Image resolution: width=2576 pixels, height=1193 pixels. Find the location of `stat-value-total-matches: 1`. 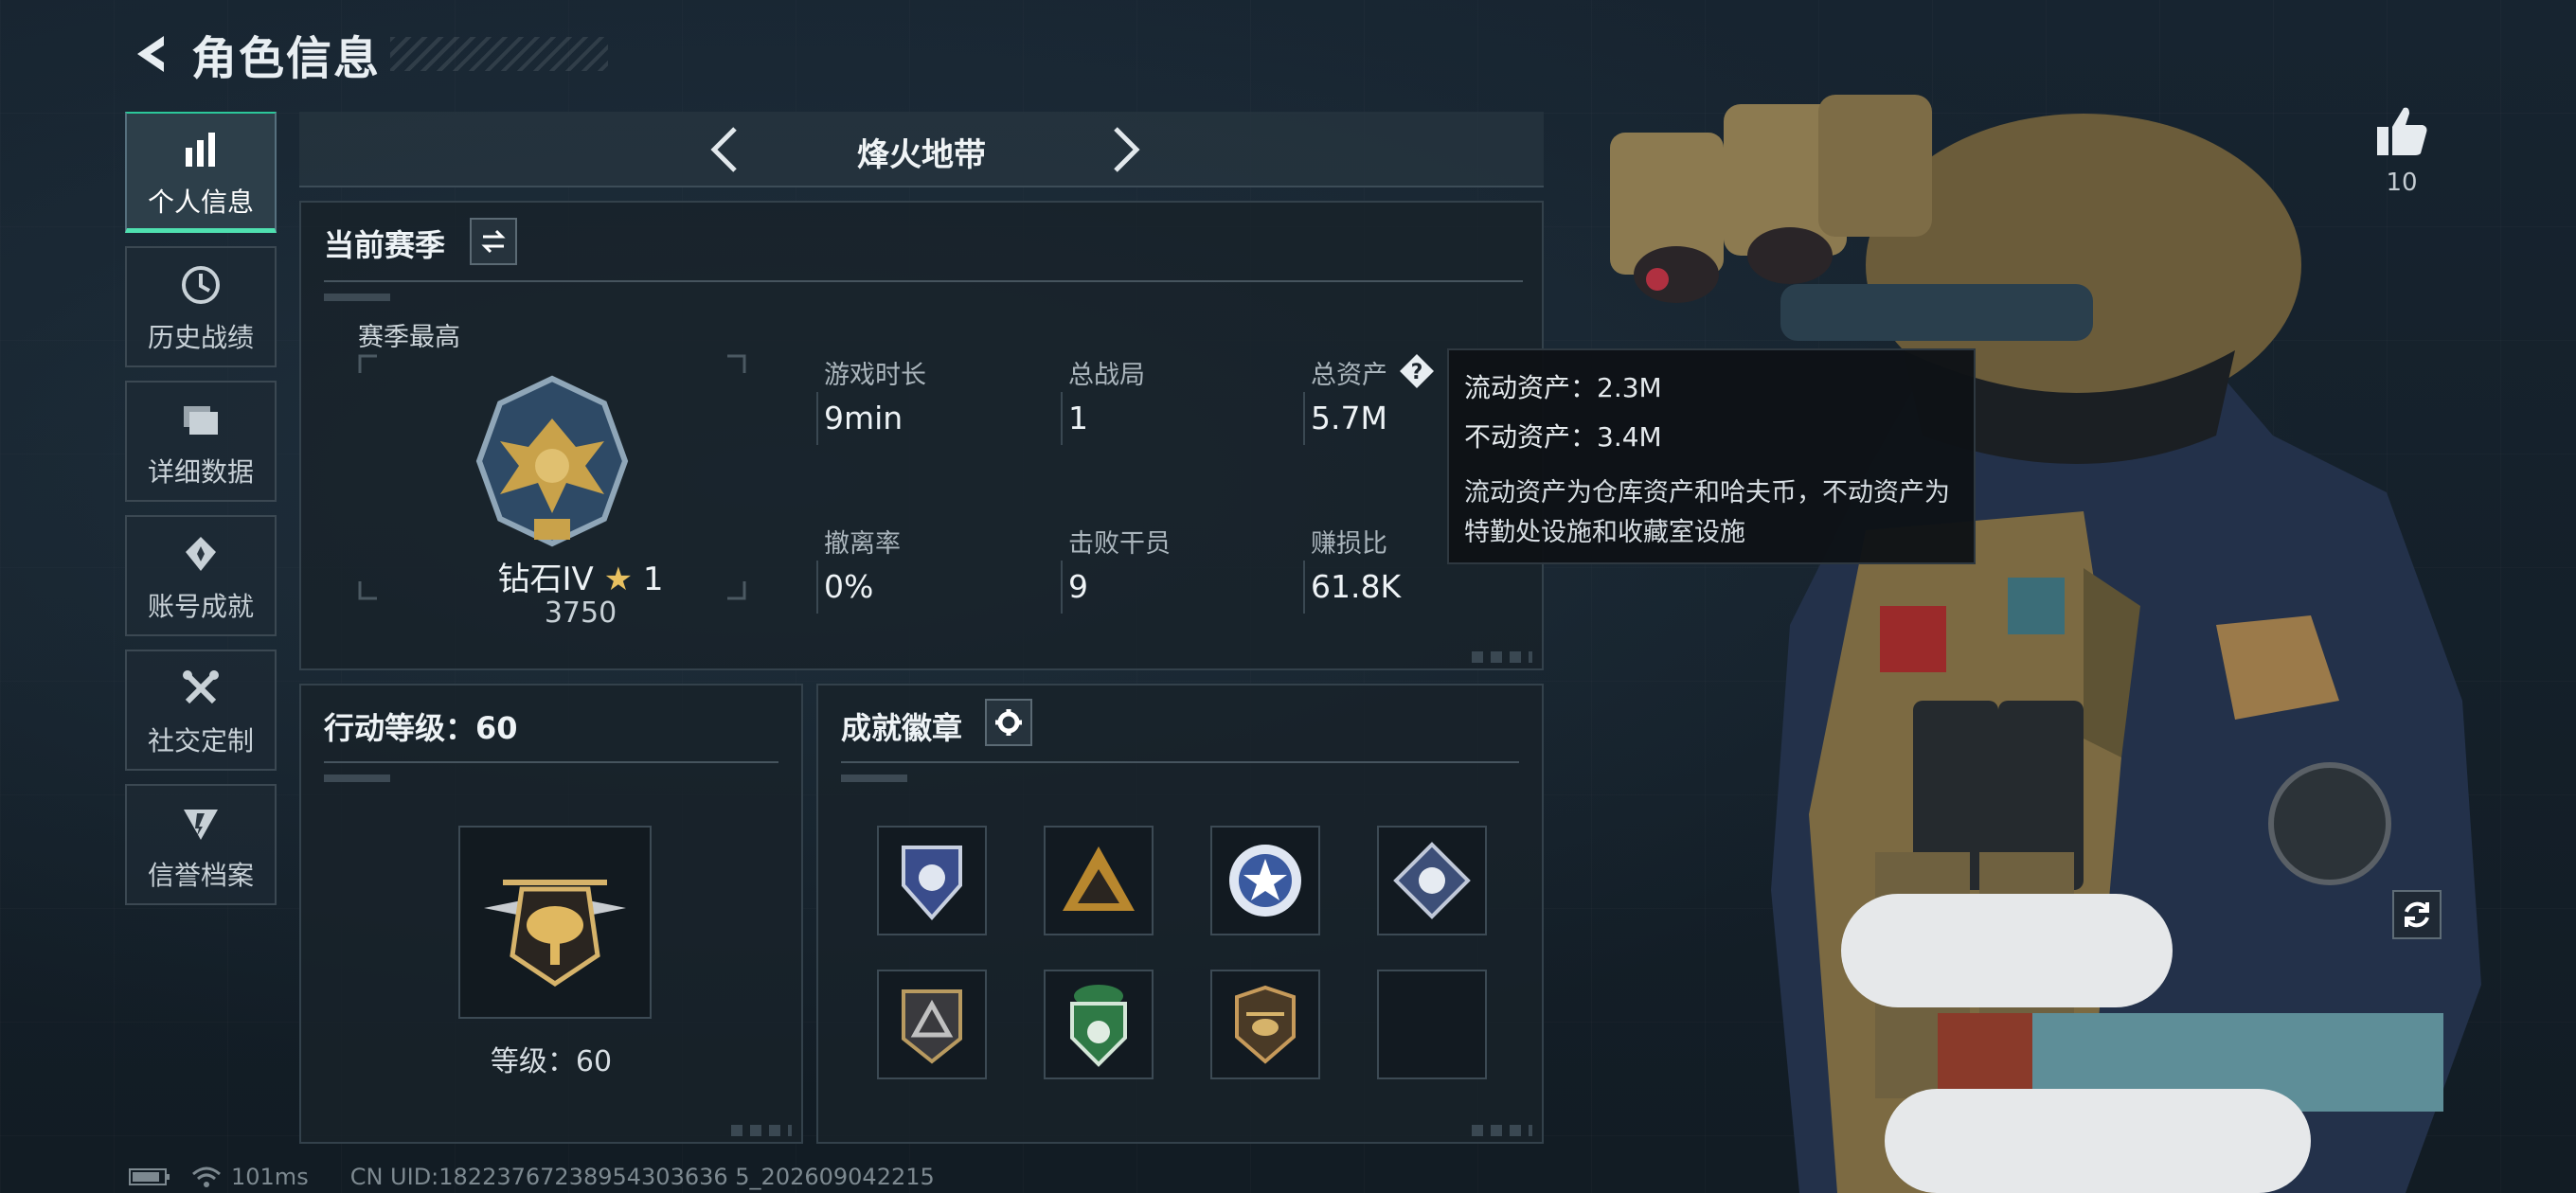

stat-value-total-matches: 1 is located at coordinates (1078, 418).